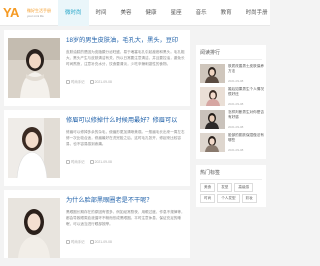  What do you see at coordinates (126, 200) in the screenshot?
I see `article-title: 为什么脸部黑眼圈老是不干呢？` at bounding box center [126, 200].